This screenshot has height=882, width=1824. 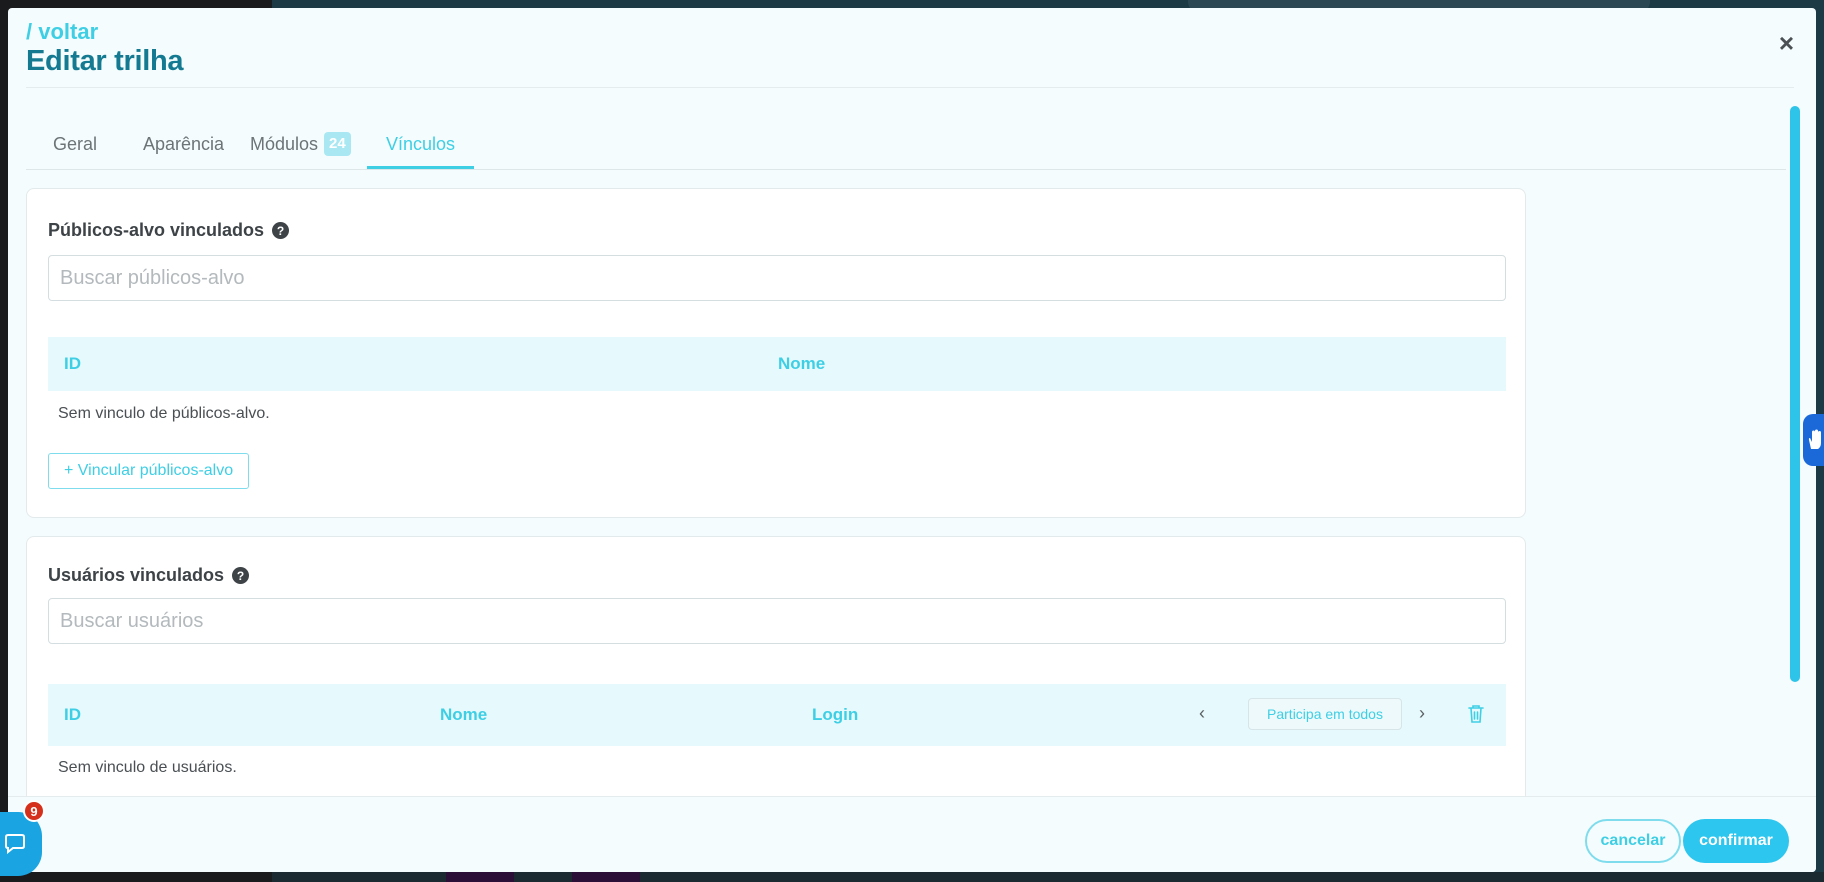 What do you see at coordinates (777, 715) in the screenshot?
I see `users-table-header: ID Nome Login ‹ Participa em todos ›` at bounding box center [777, 715].